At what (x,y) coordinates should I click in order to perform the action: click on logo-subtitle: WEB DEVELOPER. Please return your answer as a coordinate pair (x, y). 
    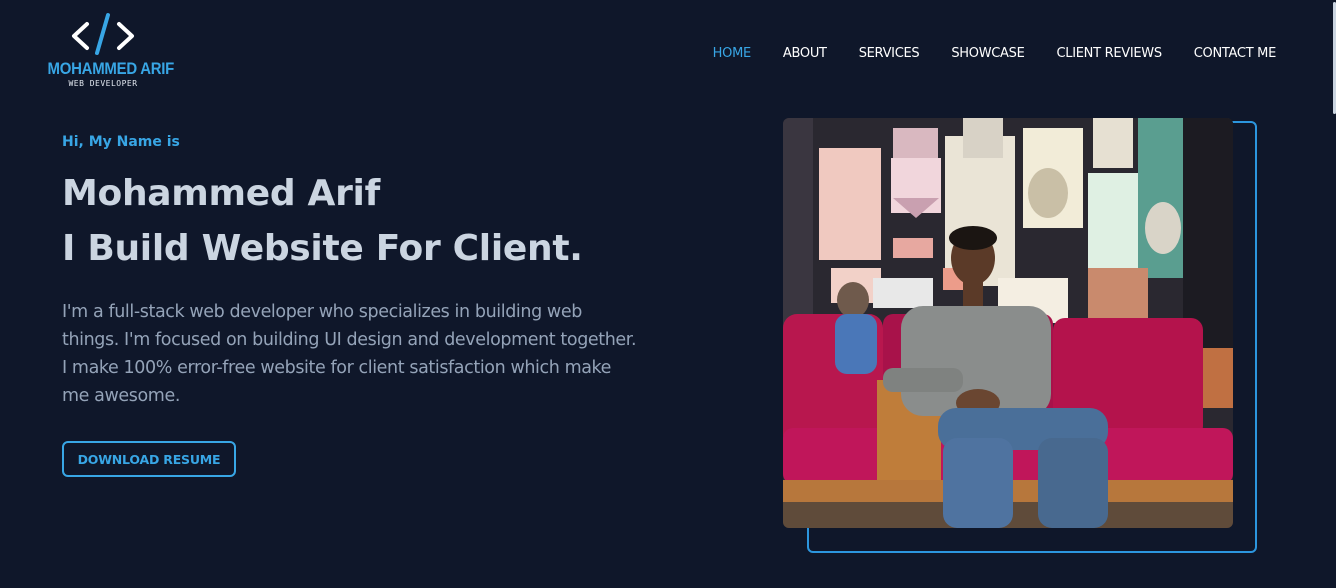
    Looking at the image, I should click on (103, 83).